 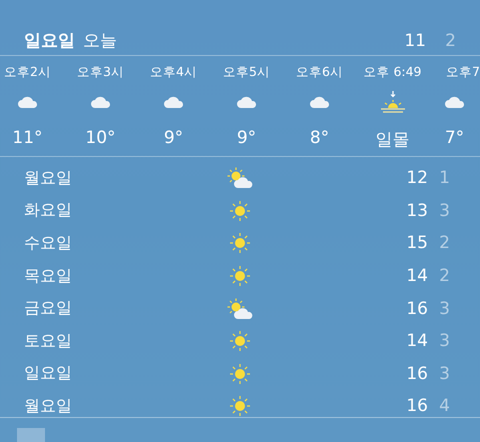 I want to click on hour-time: 오후 6:49, so click(x=392, y=72).